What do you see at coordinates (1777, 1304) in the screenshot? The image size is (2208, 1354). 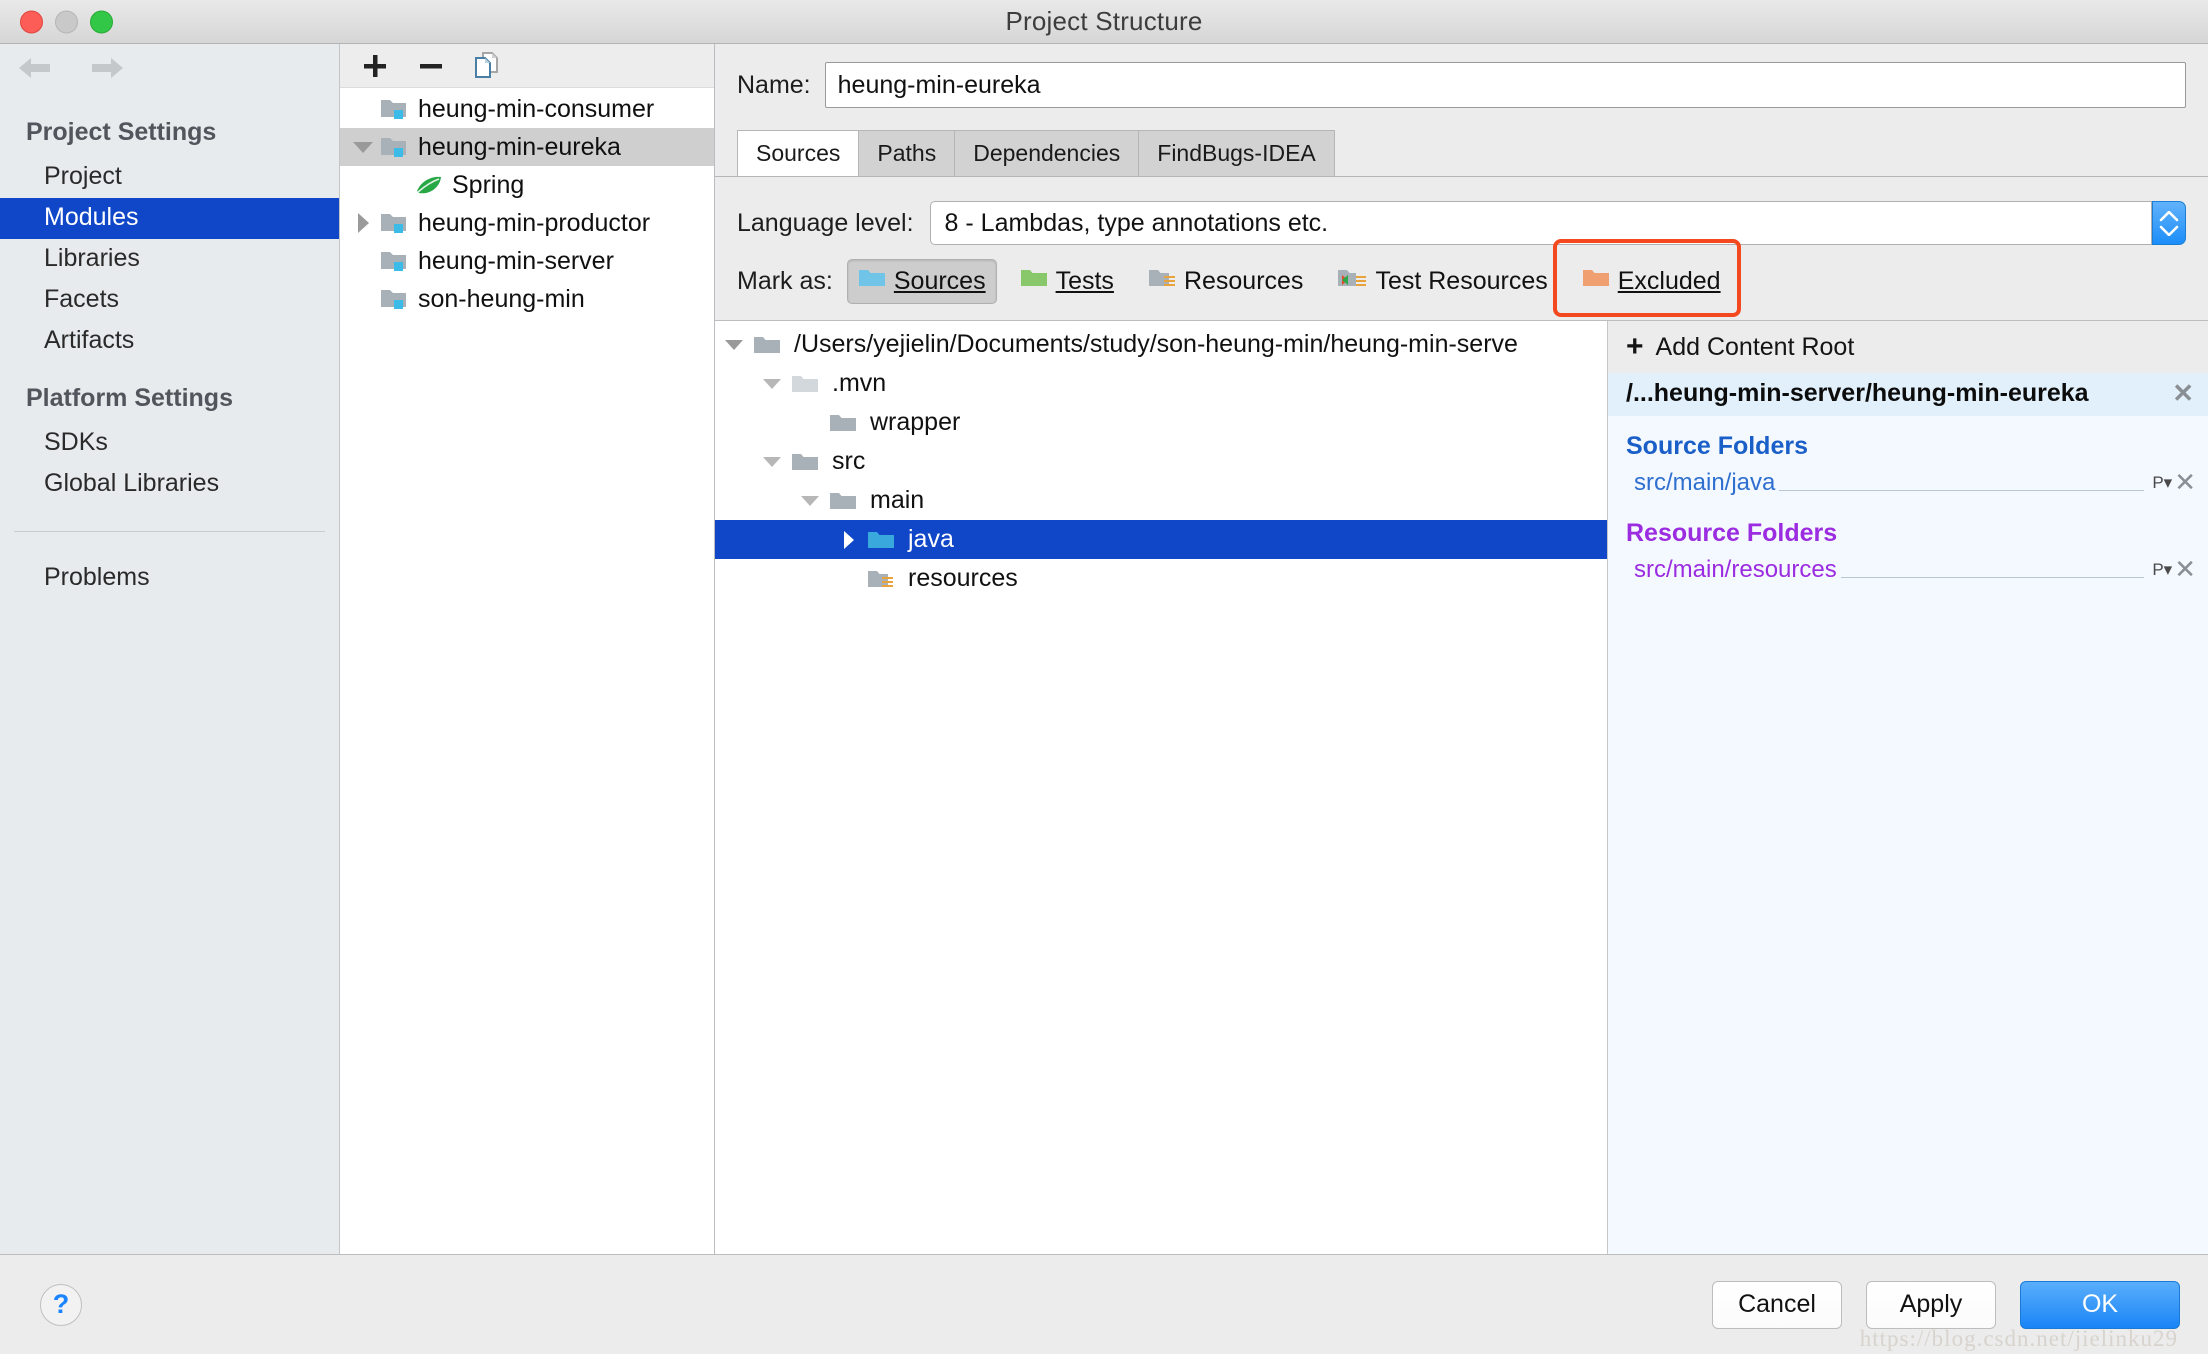 I see `cancel-button: Cancel` at bounding box center [1777, 1304].